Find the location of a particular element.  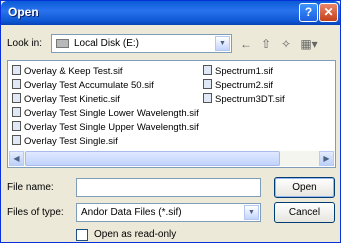

view-menu-icon: ▦▾ is located at coordinates (309, 44).